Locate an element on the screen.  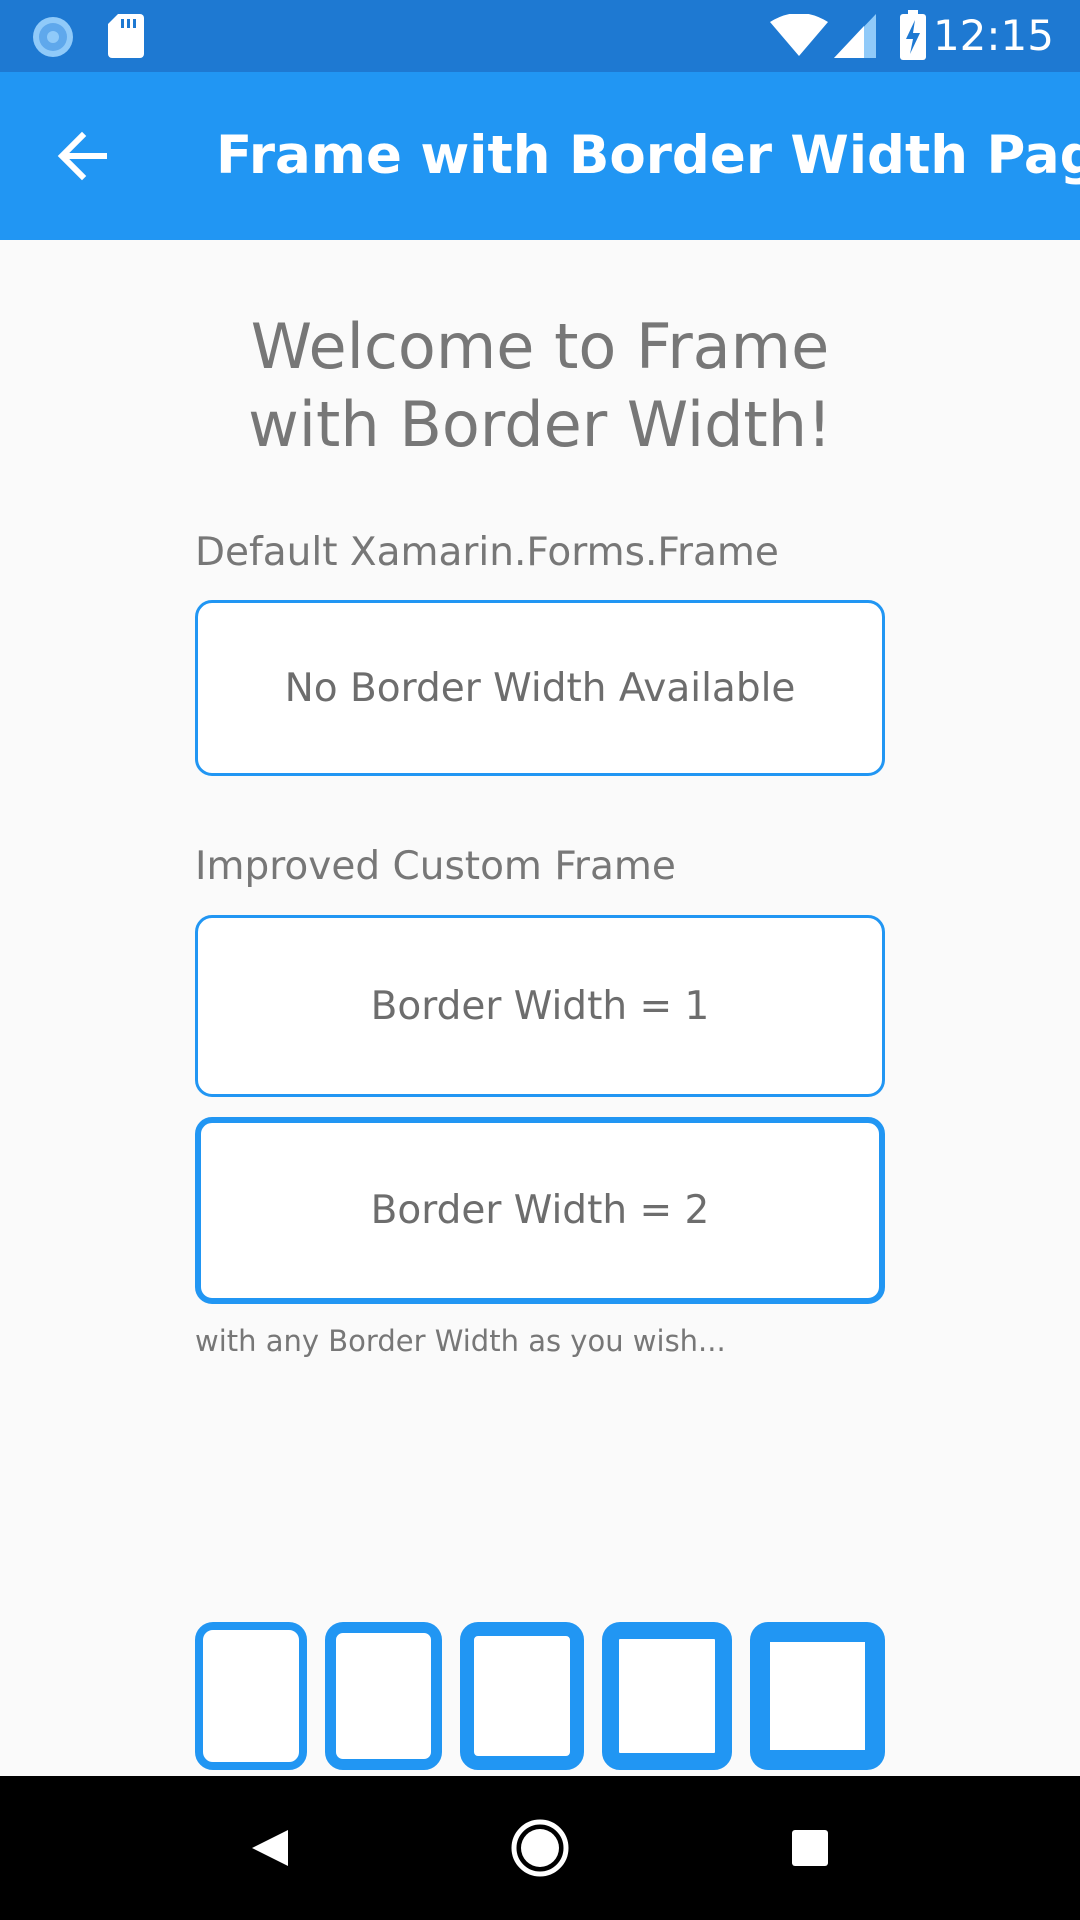
custom-frame-width-1: Border Width = 1 is located at coordinates (540, 1006).